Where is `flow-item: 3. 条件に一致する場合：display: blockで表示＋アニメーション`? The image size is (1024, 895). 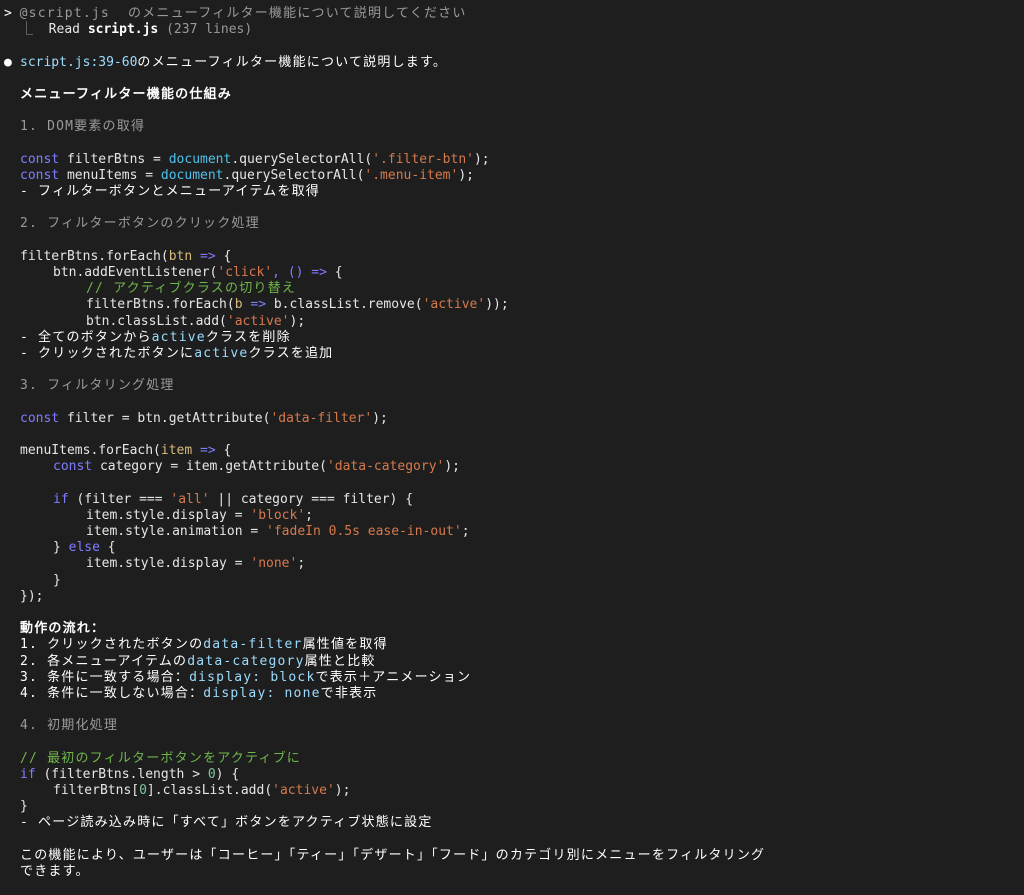
flow-item: 3. 条件に一致する場合：display: blockで表示＋アニメーション is located at coordinates (512, 678).